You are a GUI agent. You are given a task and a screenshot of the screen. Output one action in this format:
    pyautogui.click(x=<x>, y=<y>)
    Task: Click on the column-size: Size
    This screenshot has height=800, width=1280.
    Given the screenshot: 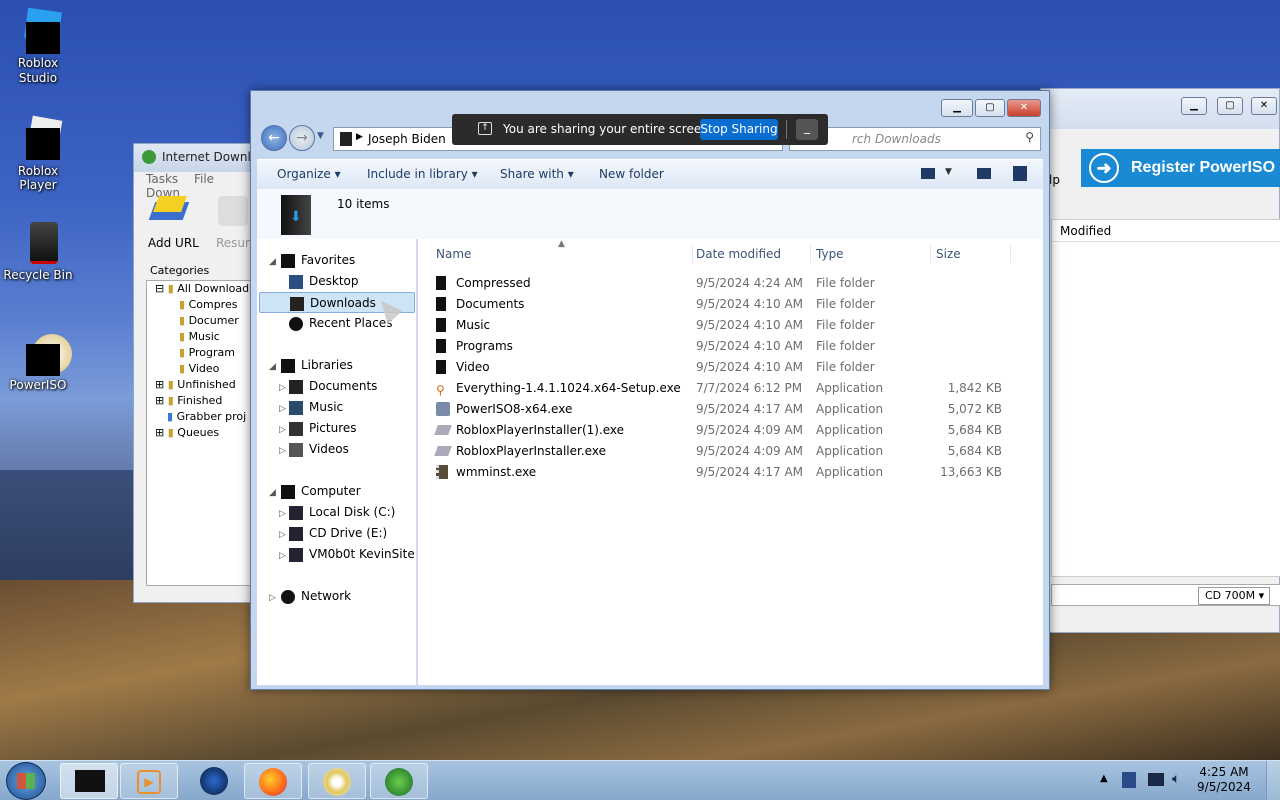 What is the action you would take?
    pyautogui.click(x=948, y=254)
    